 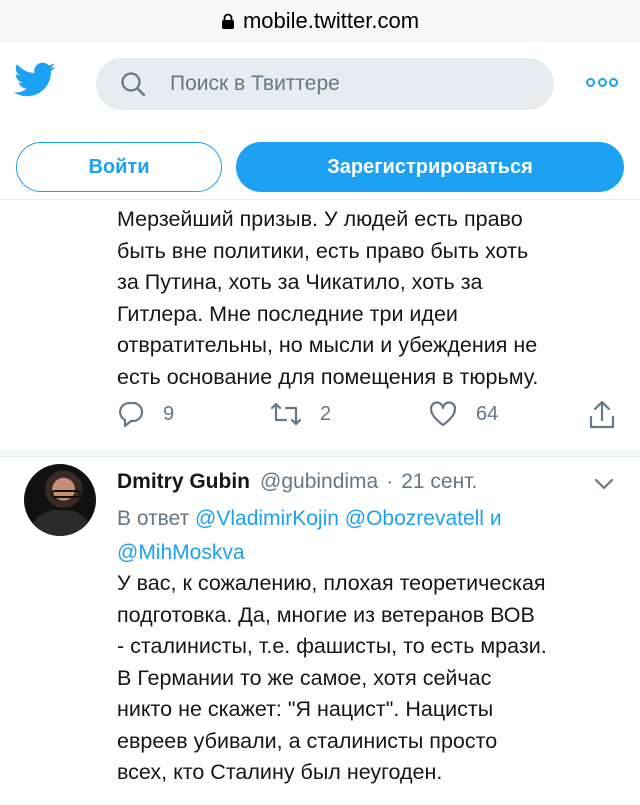 What do you see at coordinates (133, 84) in the screenshot?
I see `search-icon` at bounding box center [133, 84].